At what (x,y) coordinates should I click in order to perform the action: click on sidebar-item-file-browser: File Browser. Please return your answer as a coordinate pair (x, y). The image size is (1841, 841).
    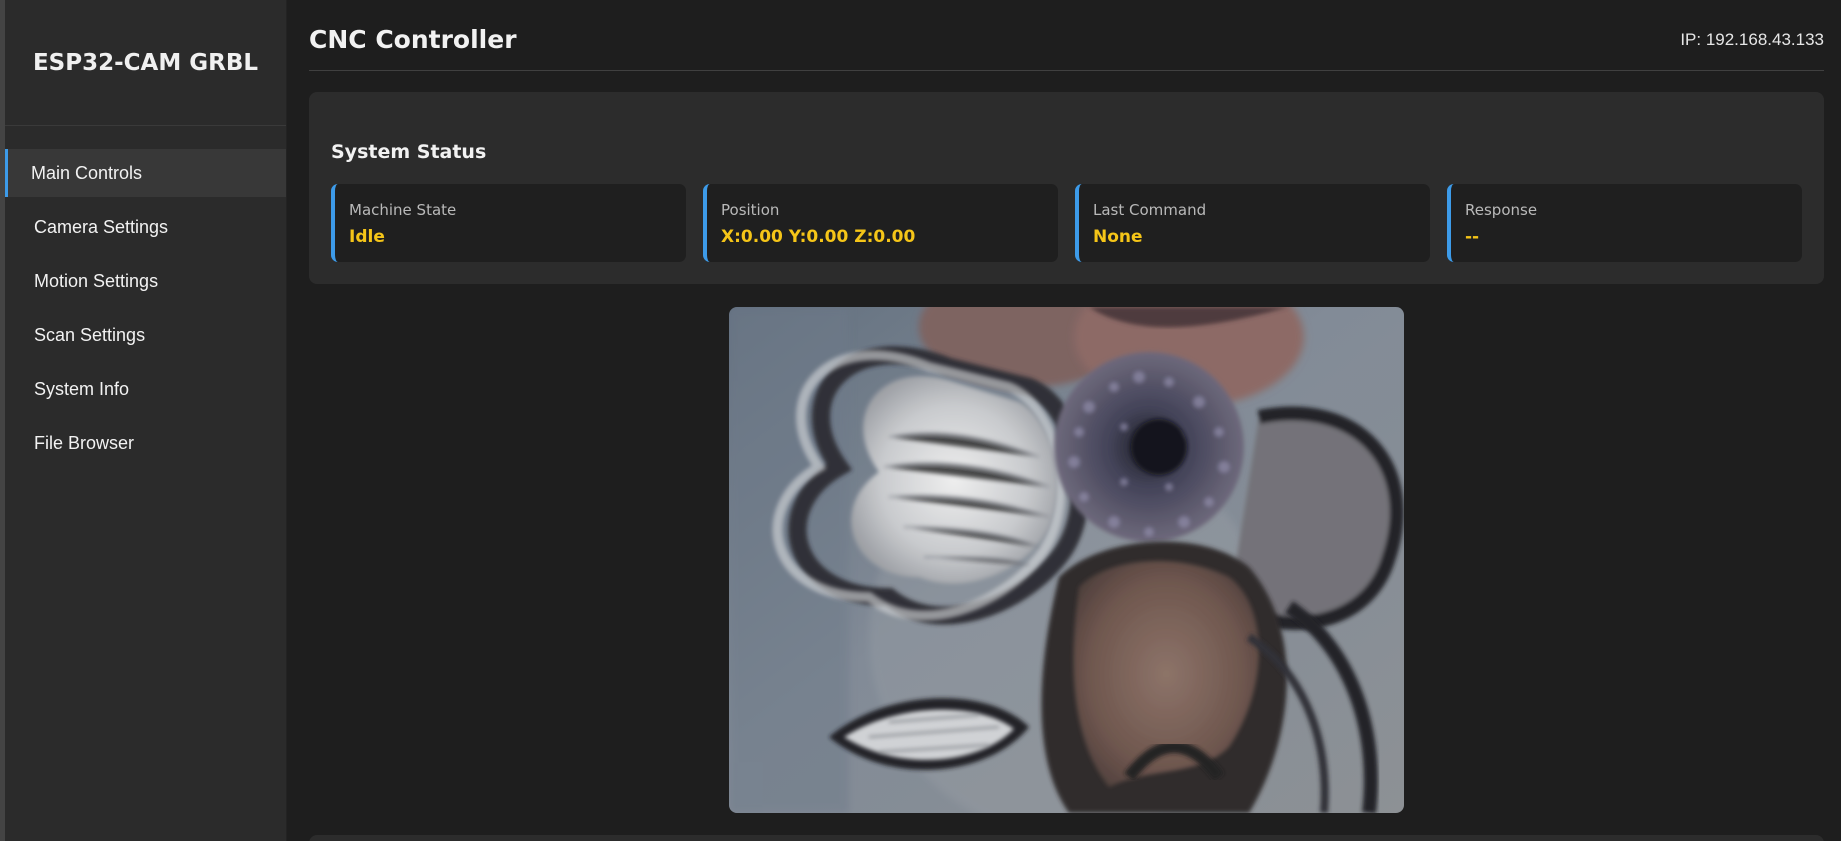
    Looking at the image, I should click on (145, 443).